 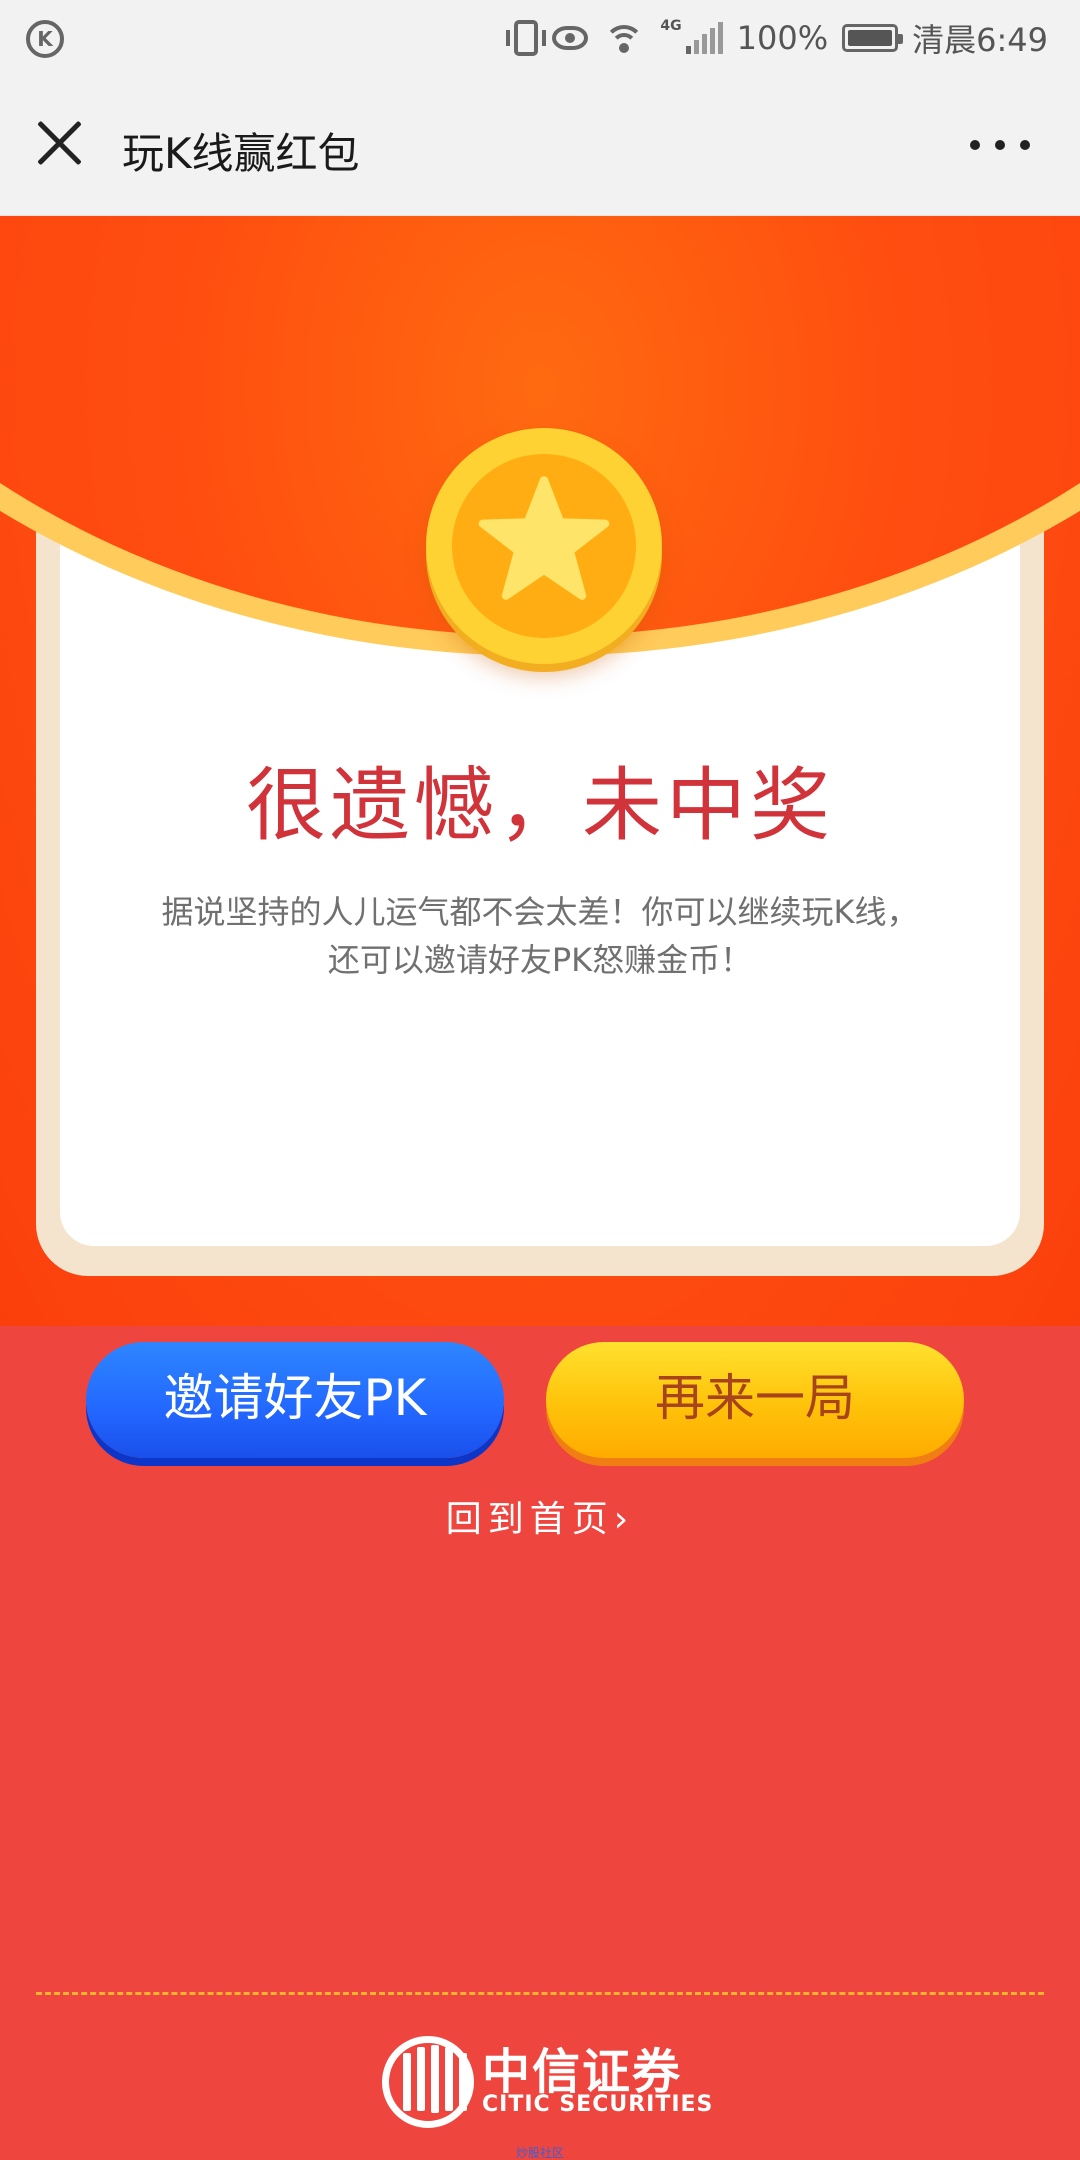 I want to click on invite-friend-pk-button: 邀请好友PK, so click(x=295, y=1400).